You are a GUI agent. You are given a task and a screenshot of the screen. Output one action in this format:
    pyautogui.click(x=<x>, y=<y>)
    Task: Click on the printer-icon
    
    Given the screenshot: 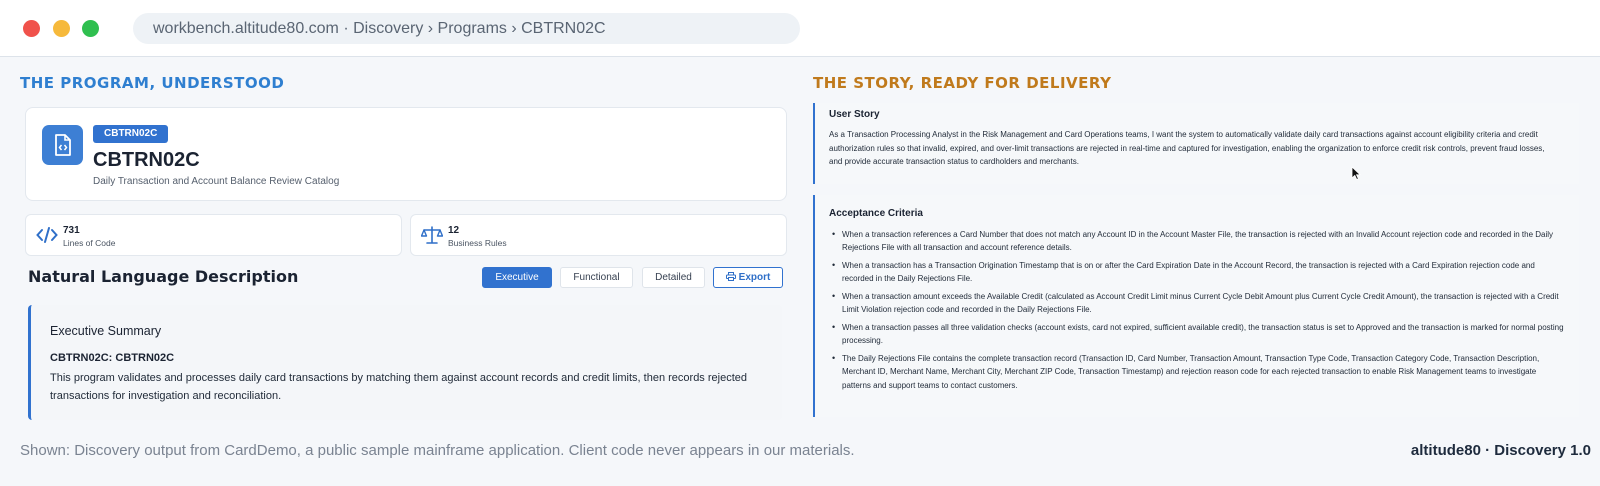 What is the action you would take?
    pyautogui.click(x=730, y=276)
    